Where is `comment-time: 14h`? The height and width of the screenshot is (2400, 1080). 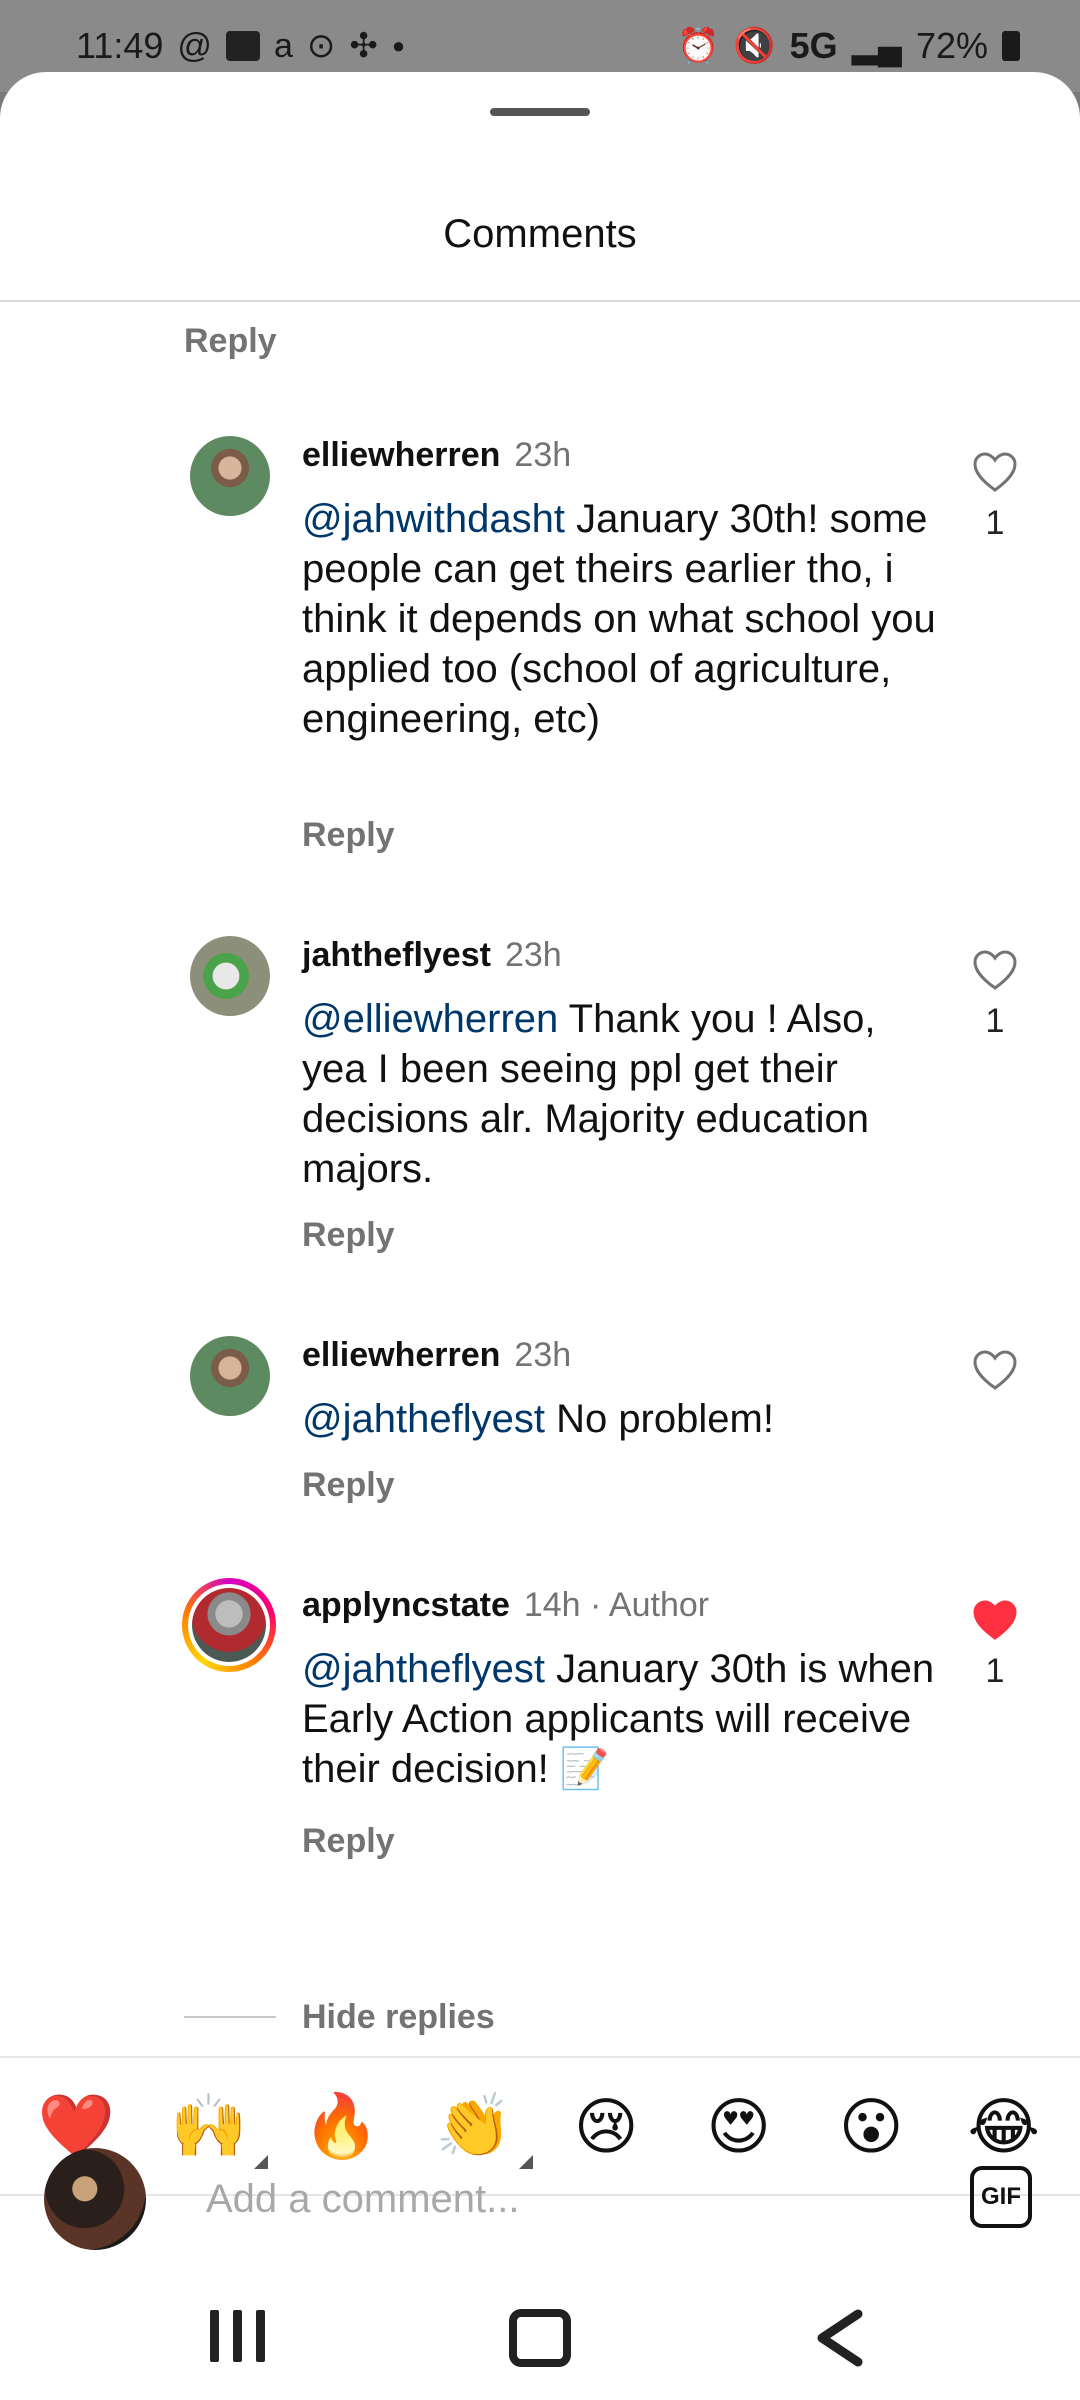 comment-time: 14h is located at coordinates (552, 1605).